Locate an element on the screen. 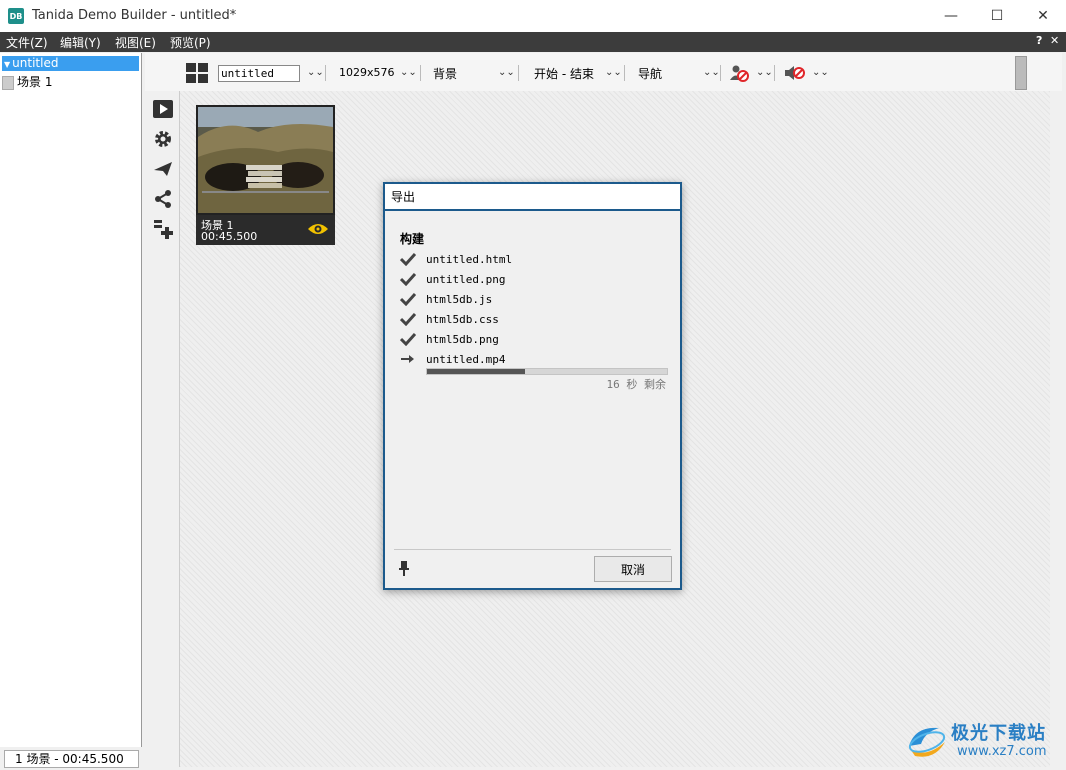  vertical-scrollbar is located at coordinates (1056, 429).